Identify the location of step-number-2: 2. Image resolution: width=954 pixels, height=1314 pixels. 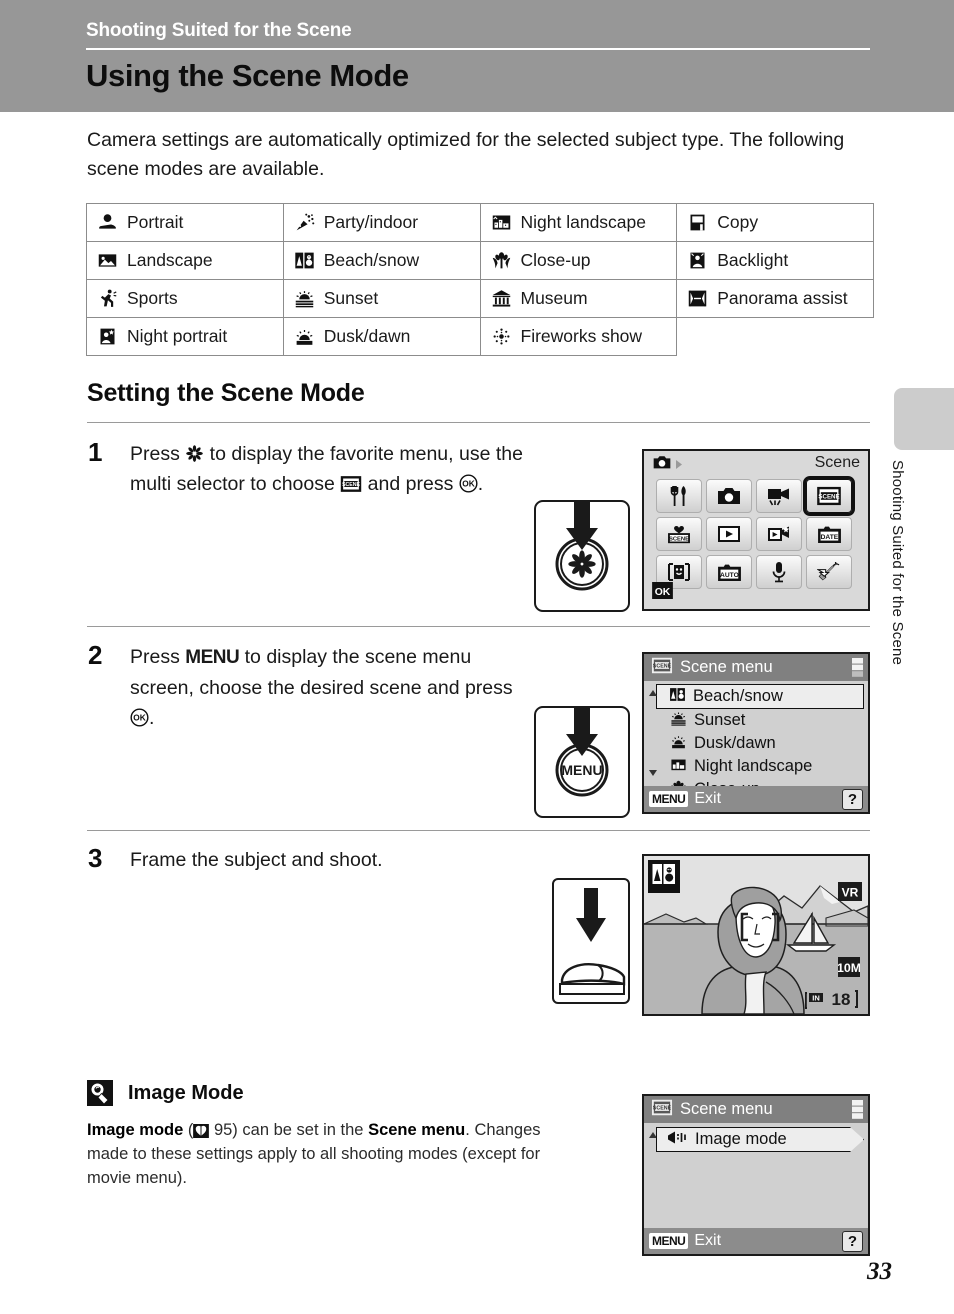
(95, 655).